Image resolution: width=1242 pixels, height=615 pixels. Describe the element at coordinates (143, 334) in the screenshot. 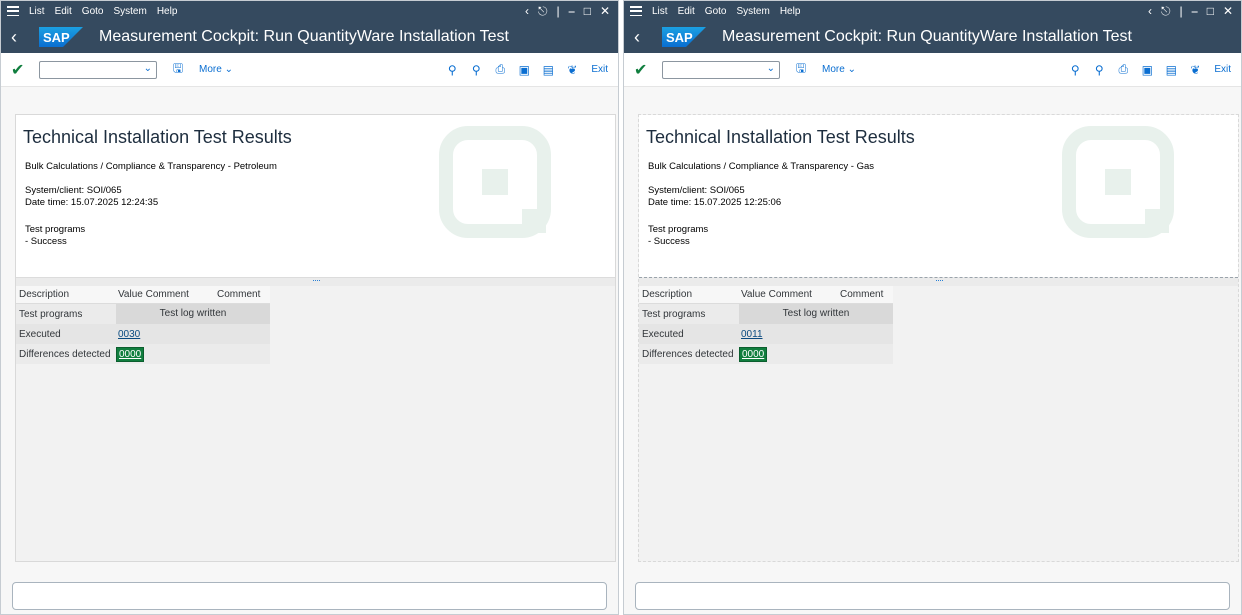

I see `table-row: Executed 0030` at that location.